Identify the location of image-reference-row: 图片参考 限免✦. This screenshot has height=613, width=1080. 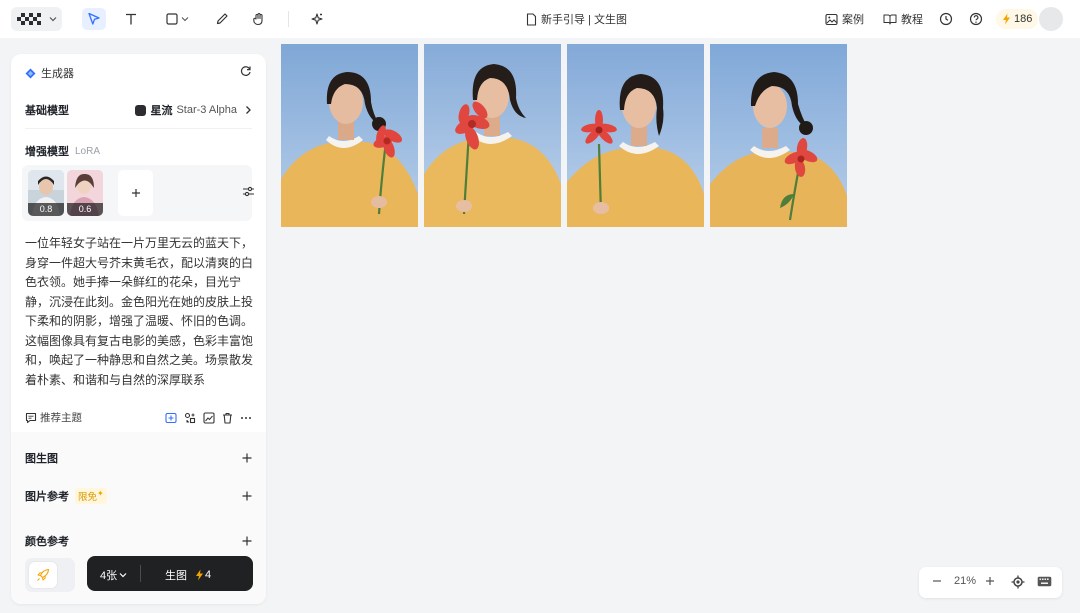
(138, 496).